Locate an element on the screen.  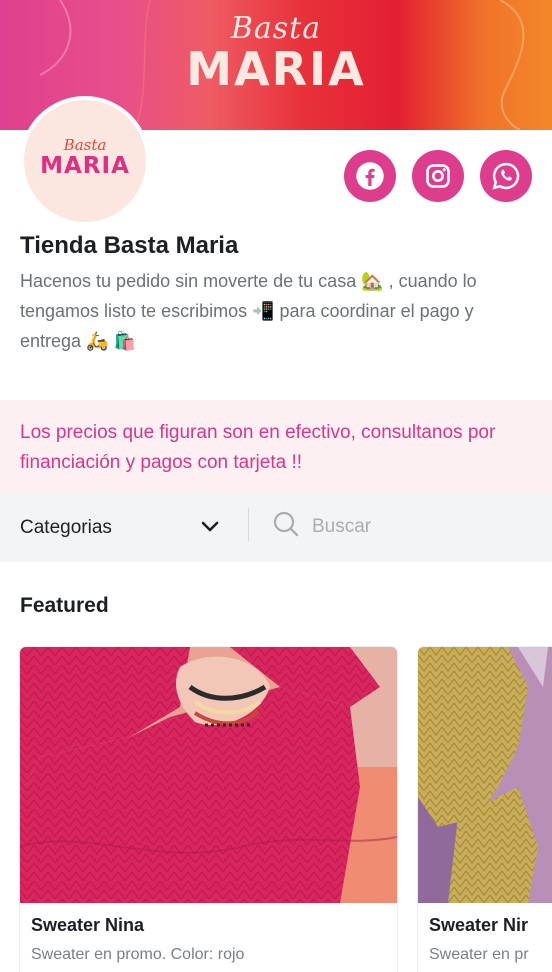
filter-divider is located at coordinates (248, 525).